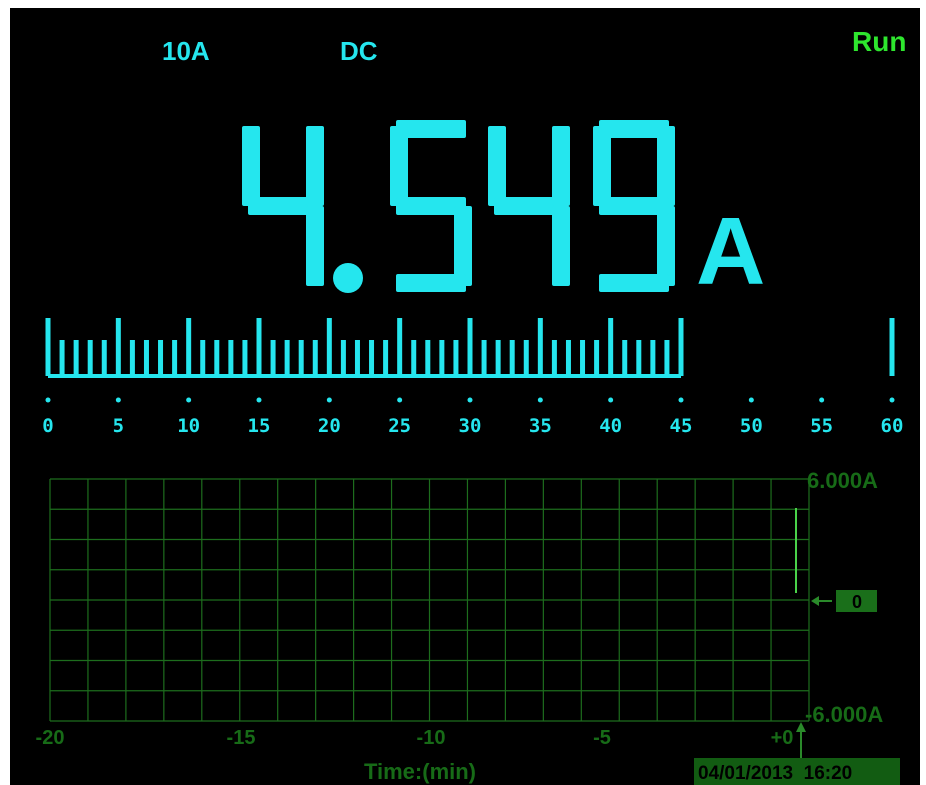 The height and width of the screenshot is (785, 926). Describe the element at coordinates (892, 347) in the screenshot. I see `bar-end-marker` at that location.